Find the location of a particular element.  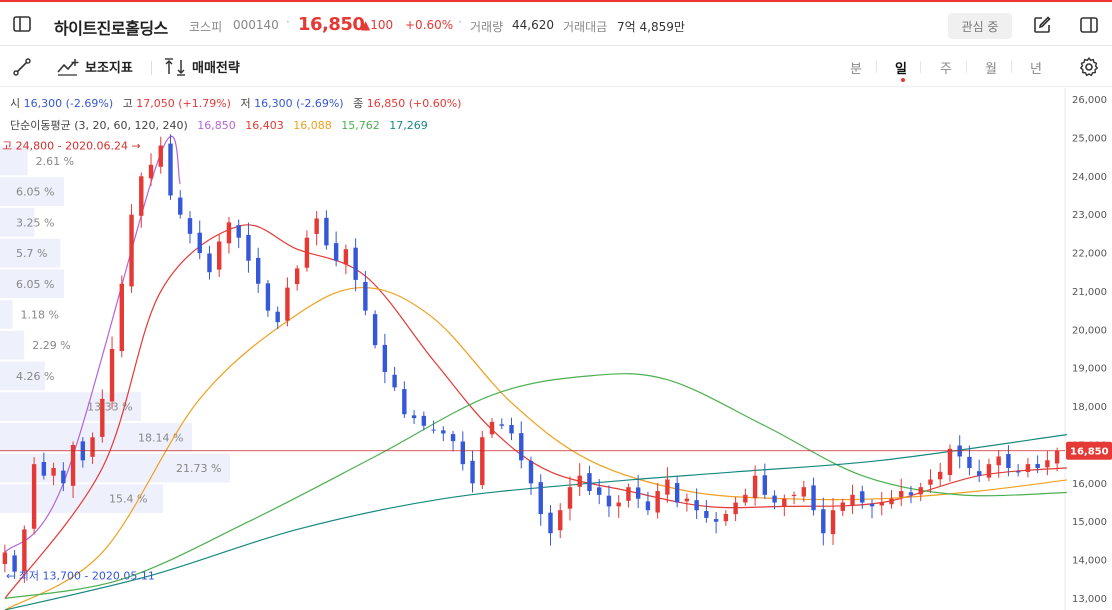

volume-profile-label: 1.18 % is located at coordinates (39, 314).